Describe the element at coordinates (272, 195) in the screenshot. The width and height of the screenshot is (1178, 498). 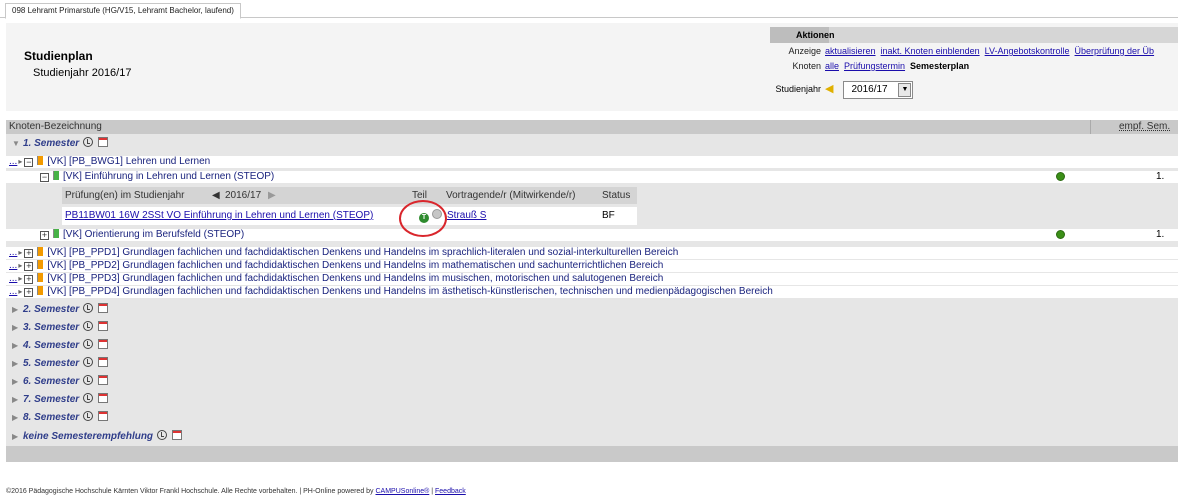
I see `next-year-icon: ▶` at that location.